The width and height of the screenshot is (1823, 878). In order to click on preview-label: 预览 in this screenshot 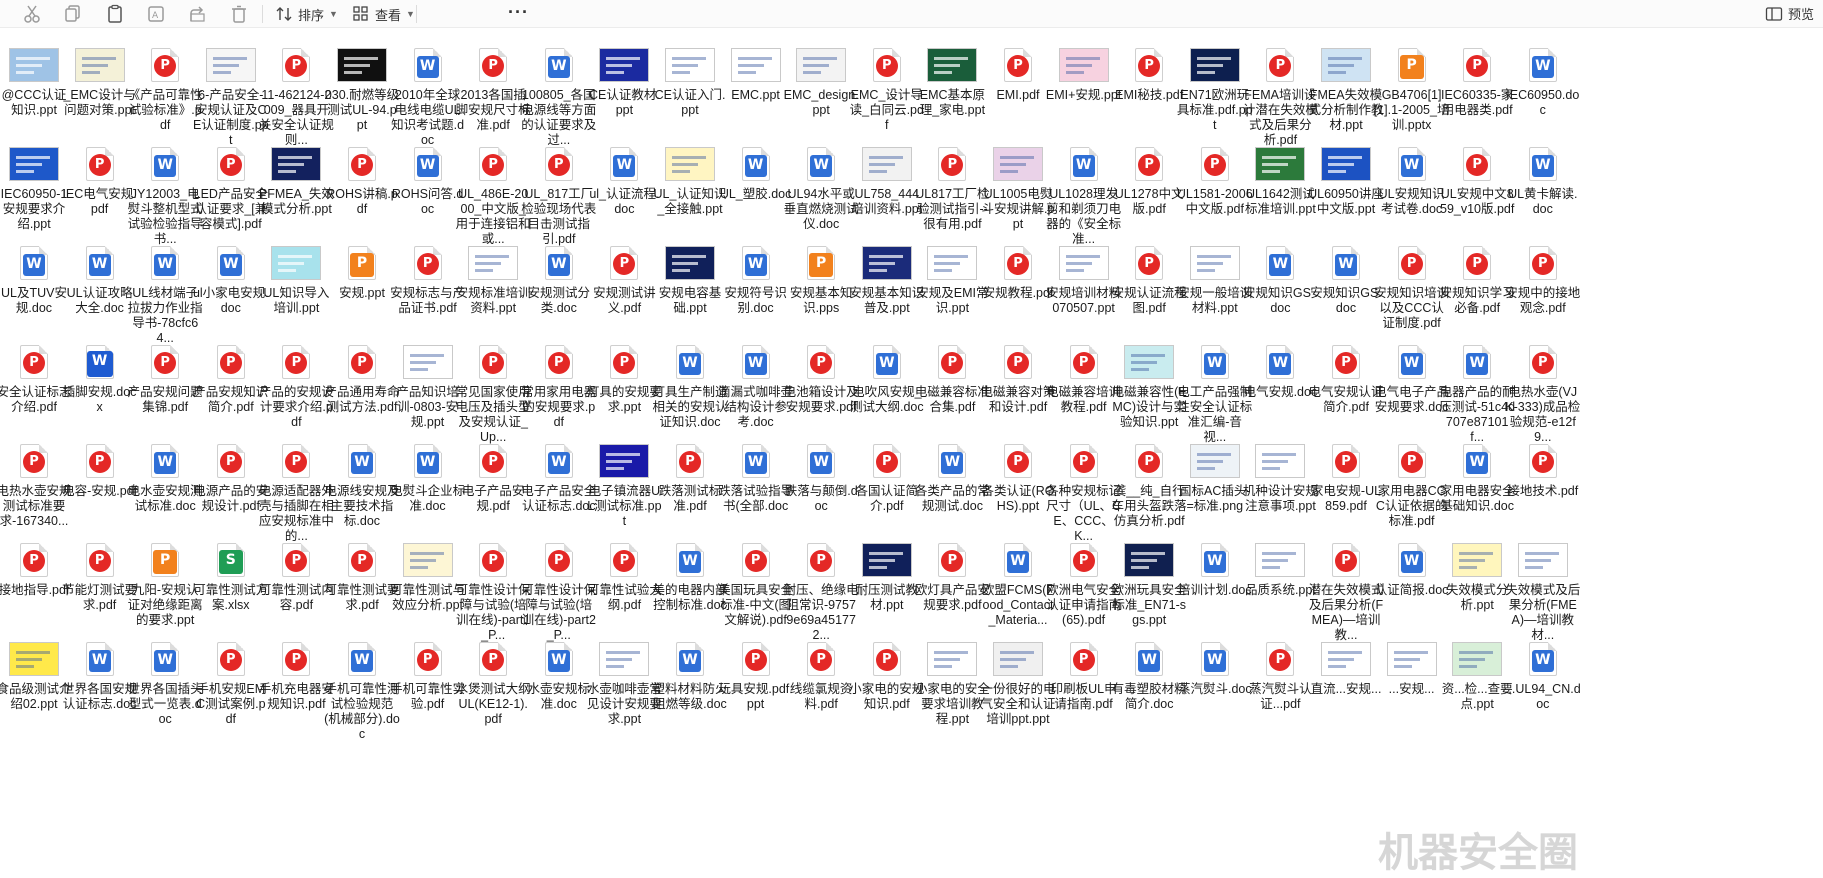, I will do `click(1801, 14)`.